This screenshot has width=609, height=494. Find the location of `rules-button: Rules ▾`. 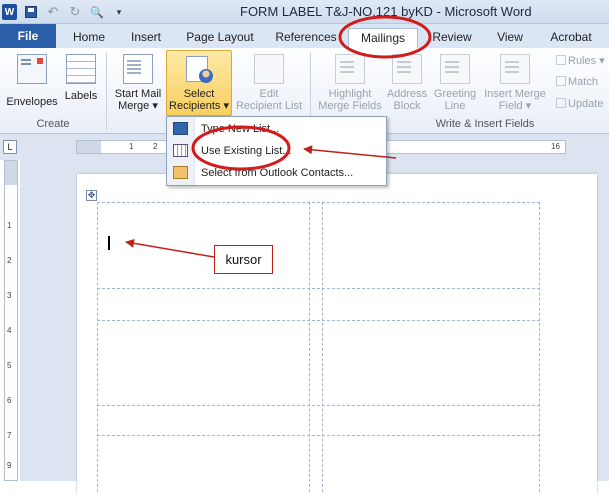

rules-button: Rules ▾ is located at coordinates (580, 60).